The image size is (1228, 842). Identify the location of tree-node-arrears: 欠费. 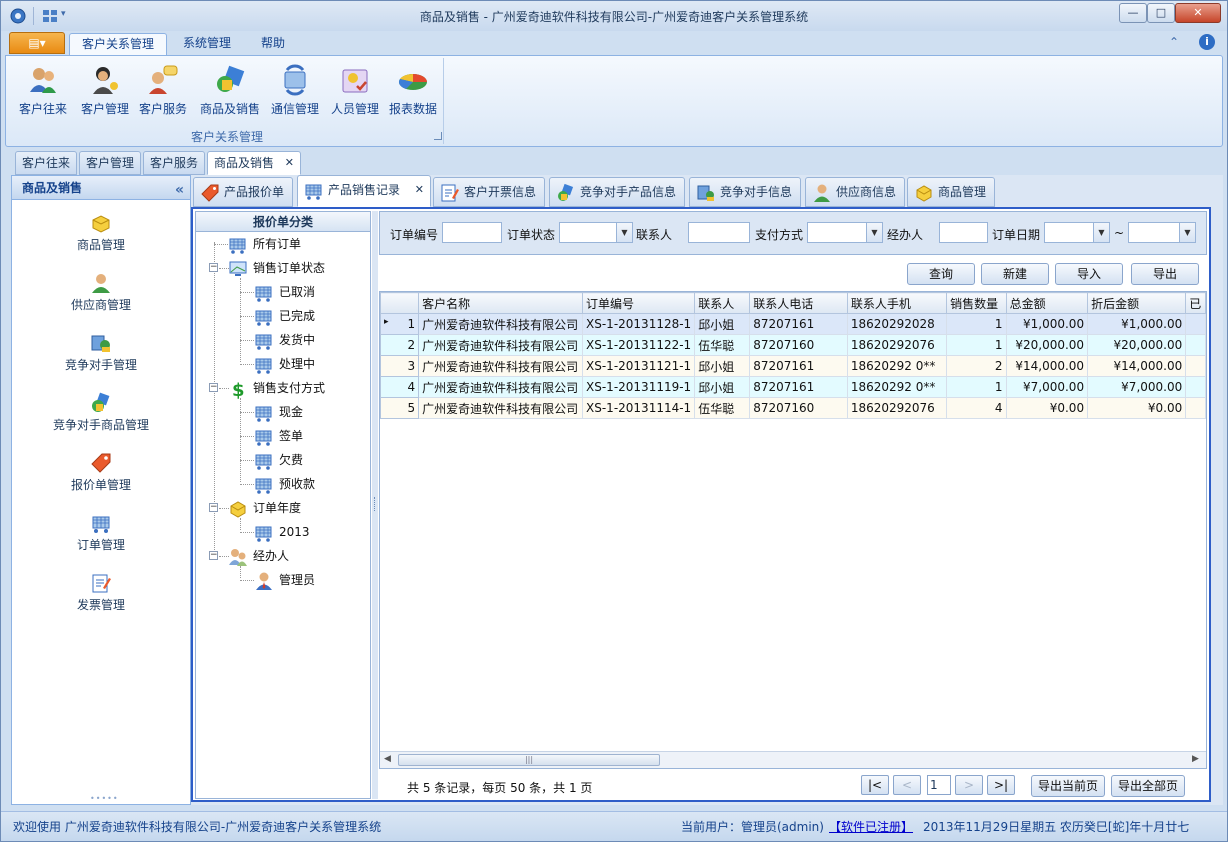
(271, 460).